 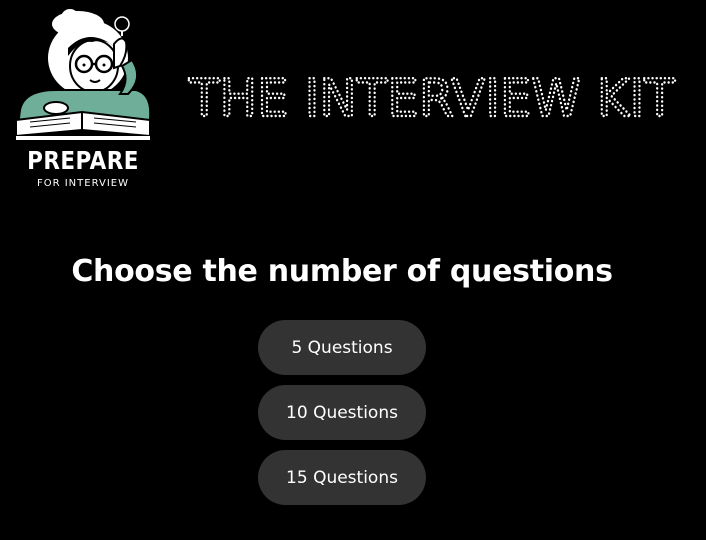 What do you see at coordinates (342, 477) in the screenshot?
I see `fifteen-questions-button: 15 Questions` at bounding box center [342, 477].